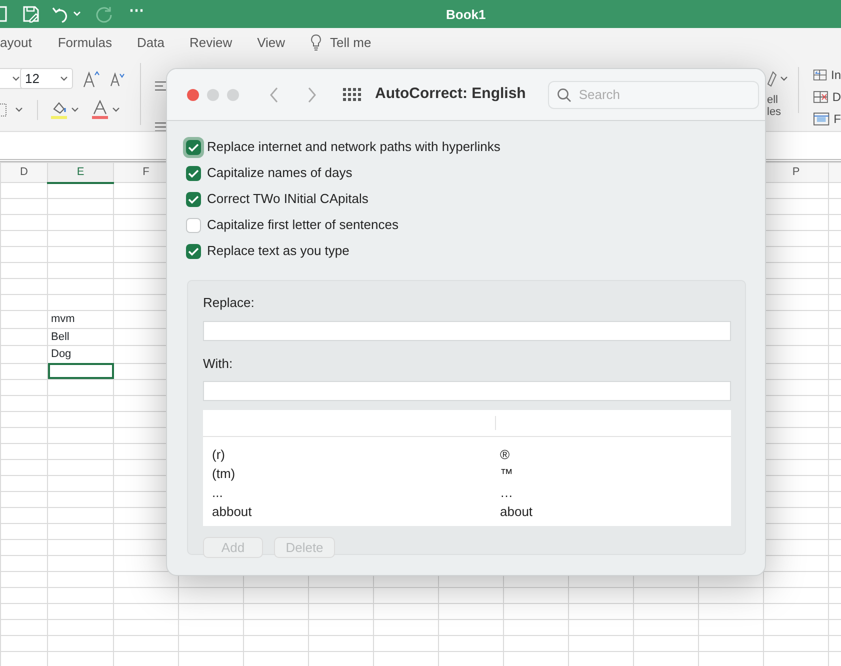  What do you see at coordinates (210, 42) in the screenshot?
I see `ribbon-tab: Review` at bounding box center [210, 42].